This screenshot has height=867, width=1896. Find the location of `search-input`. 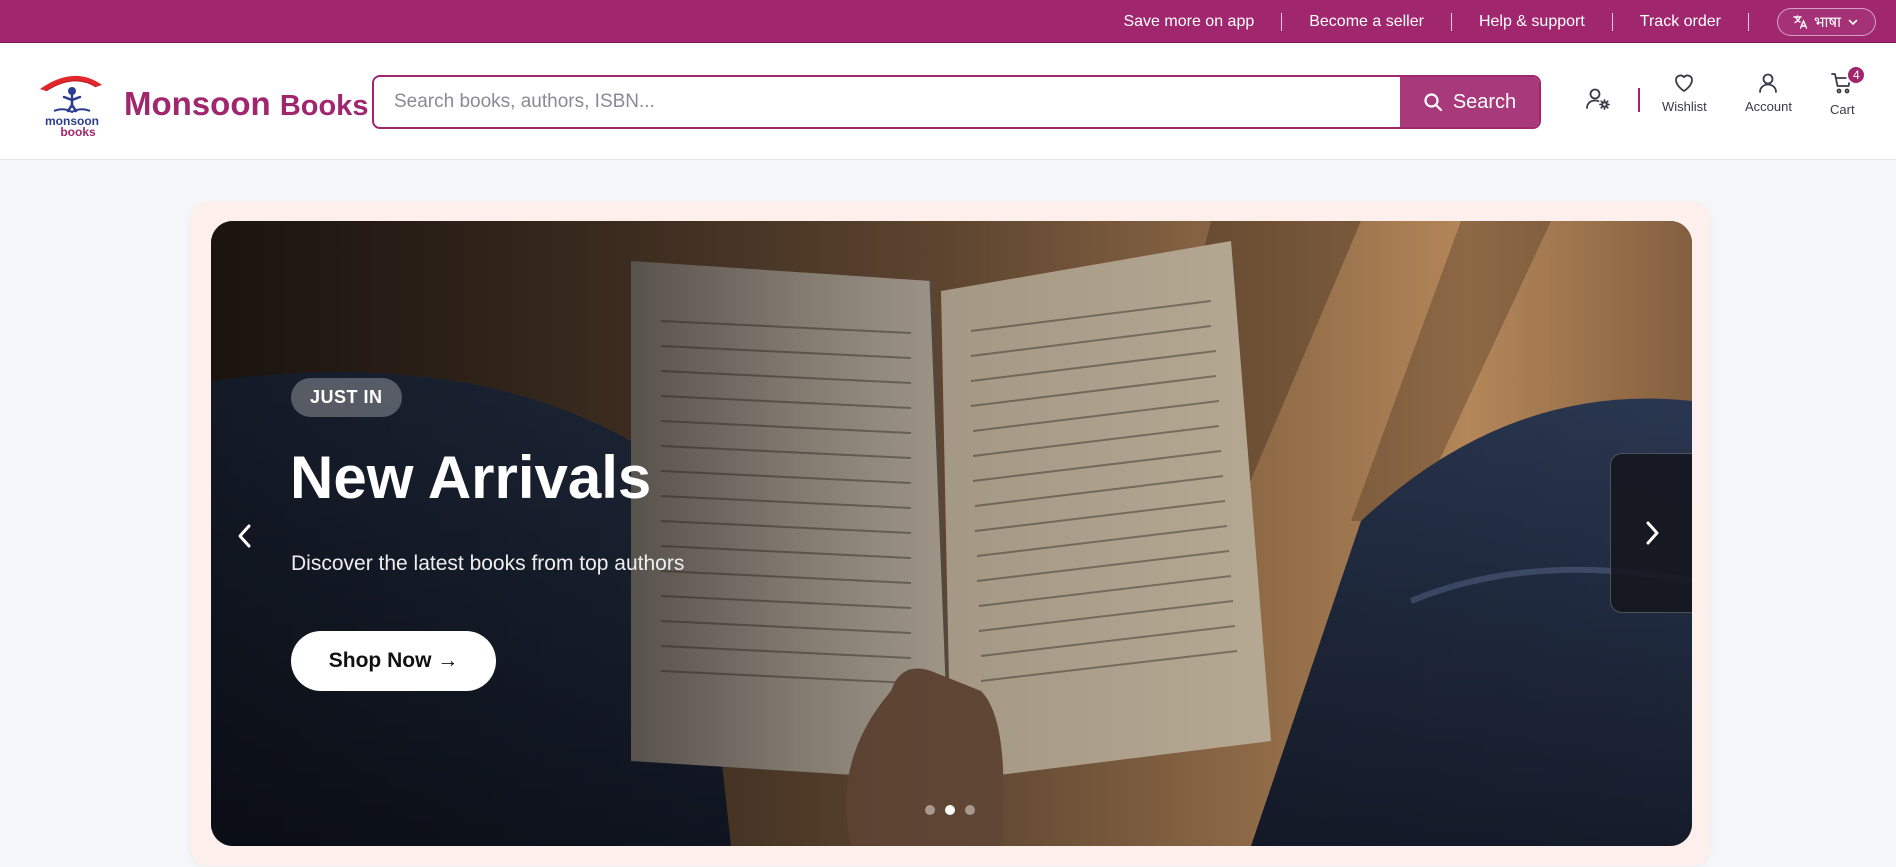

search-input is located at coordinates (888, 102).